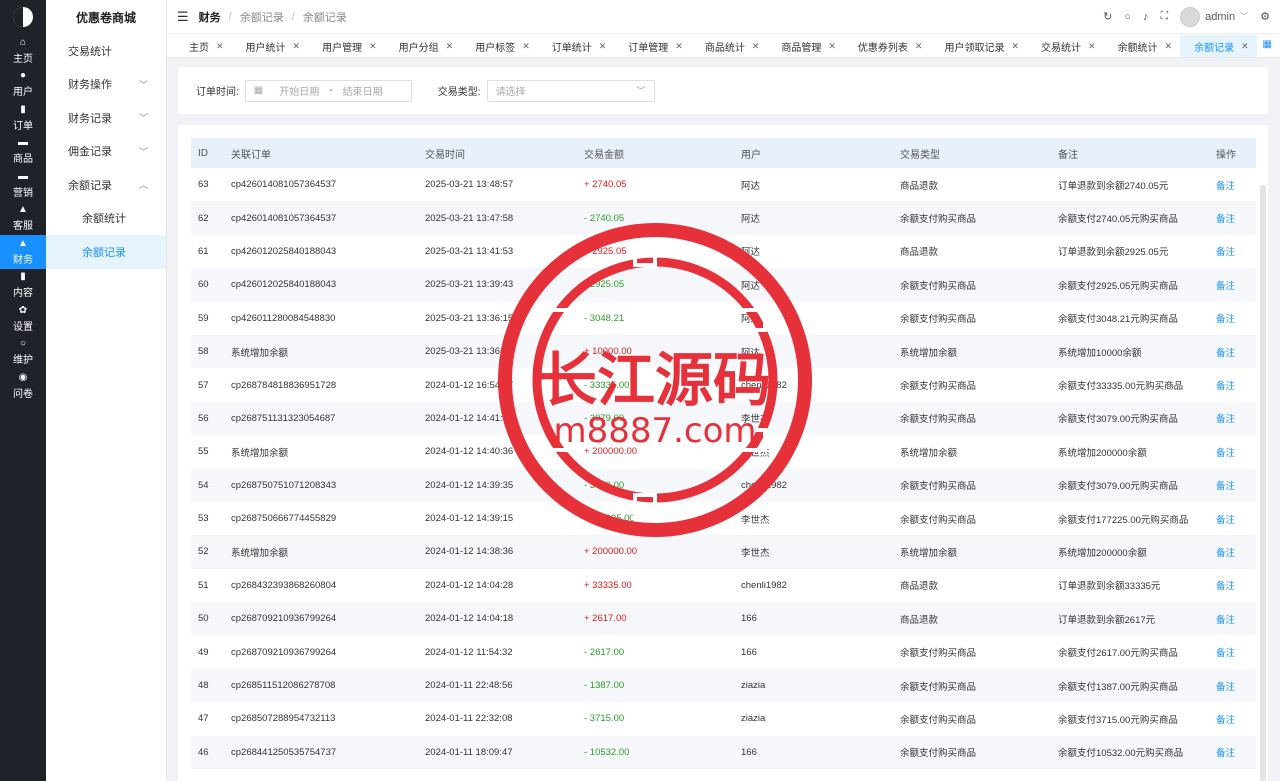 The width and height of the screenshot is (1280, 781). Describe the element at coordinates (23, 252) in the screenshot. I see `rail-item-6: ▲ 财务` at that location.